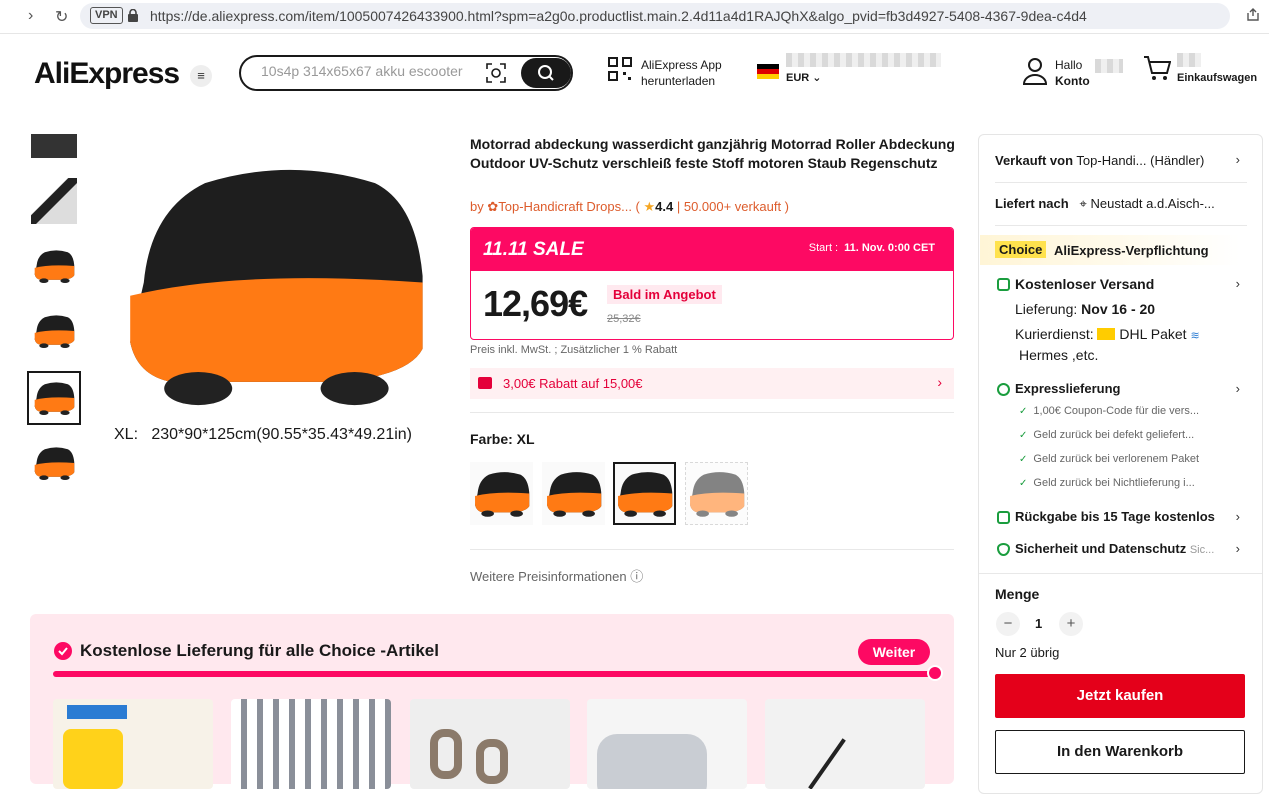 Image resolution: width=1269 pixels, height=794 pixels. Describe the element at coordinates (1035, 71) in the screenshot. I see `user-icon` at that location.